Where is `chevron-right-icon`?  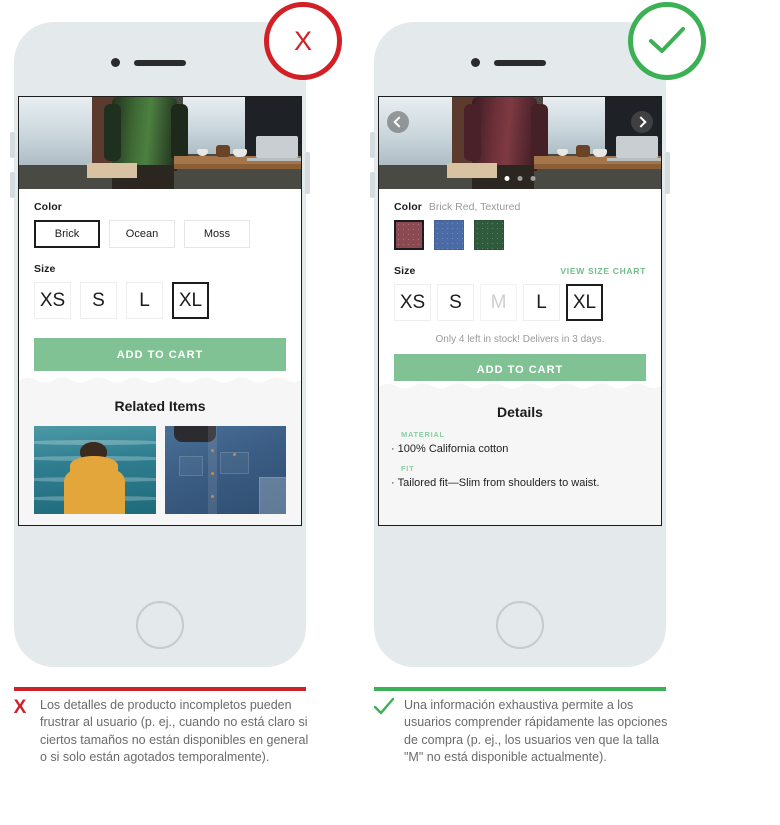
chevron-right-icon is located at coordinates (641, 122).